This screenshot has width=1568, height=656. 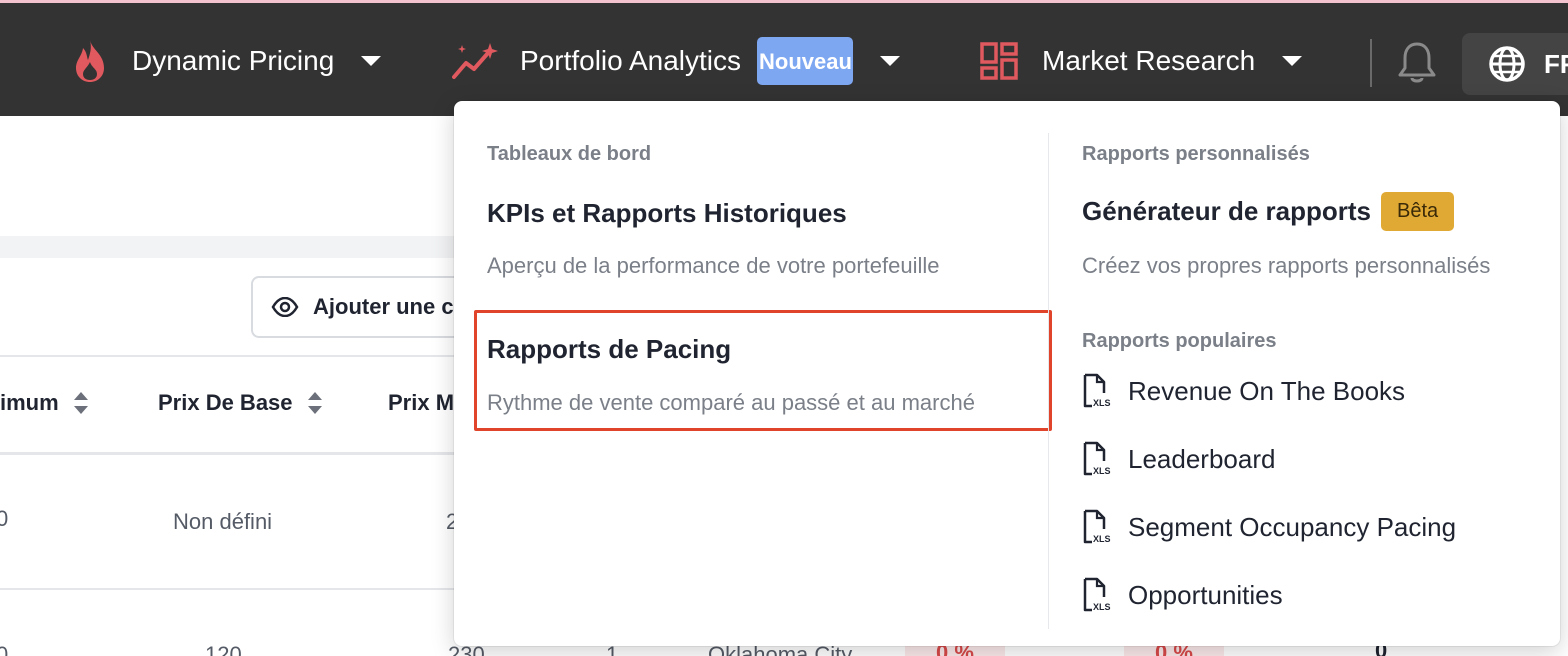 What do you see at coordinates (1268, 211) in the screenshot?
I see `menu-item-generator-title: Générateur de rapports Bêta` at bounding box center [1268, 211].